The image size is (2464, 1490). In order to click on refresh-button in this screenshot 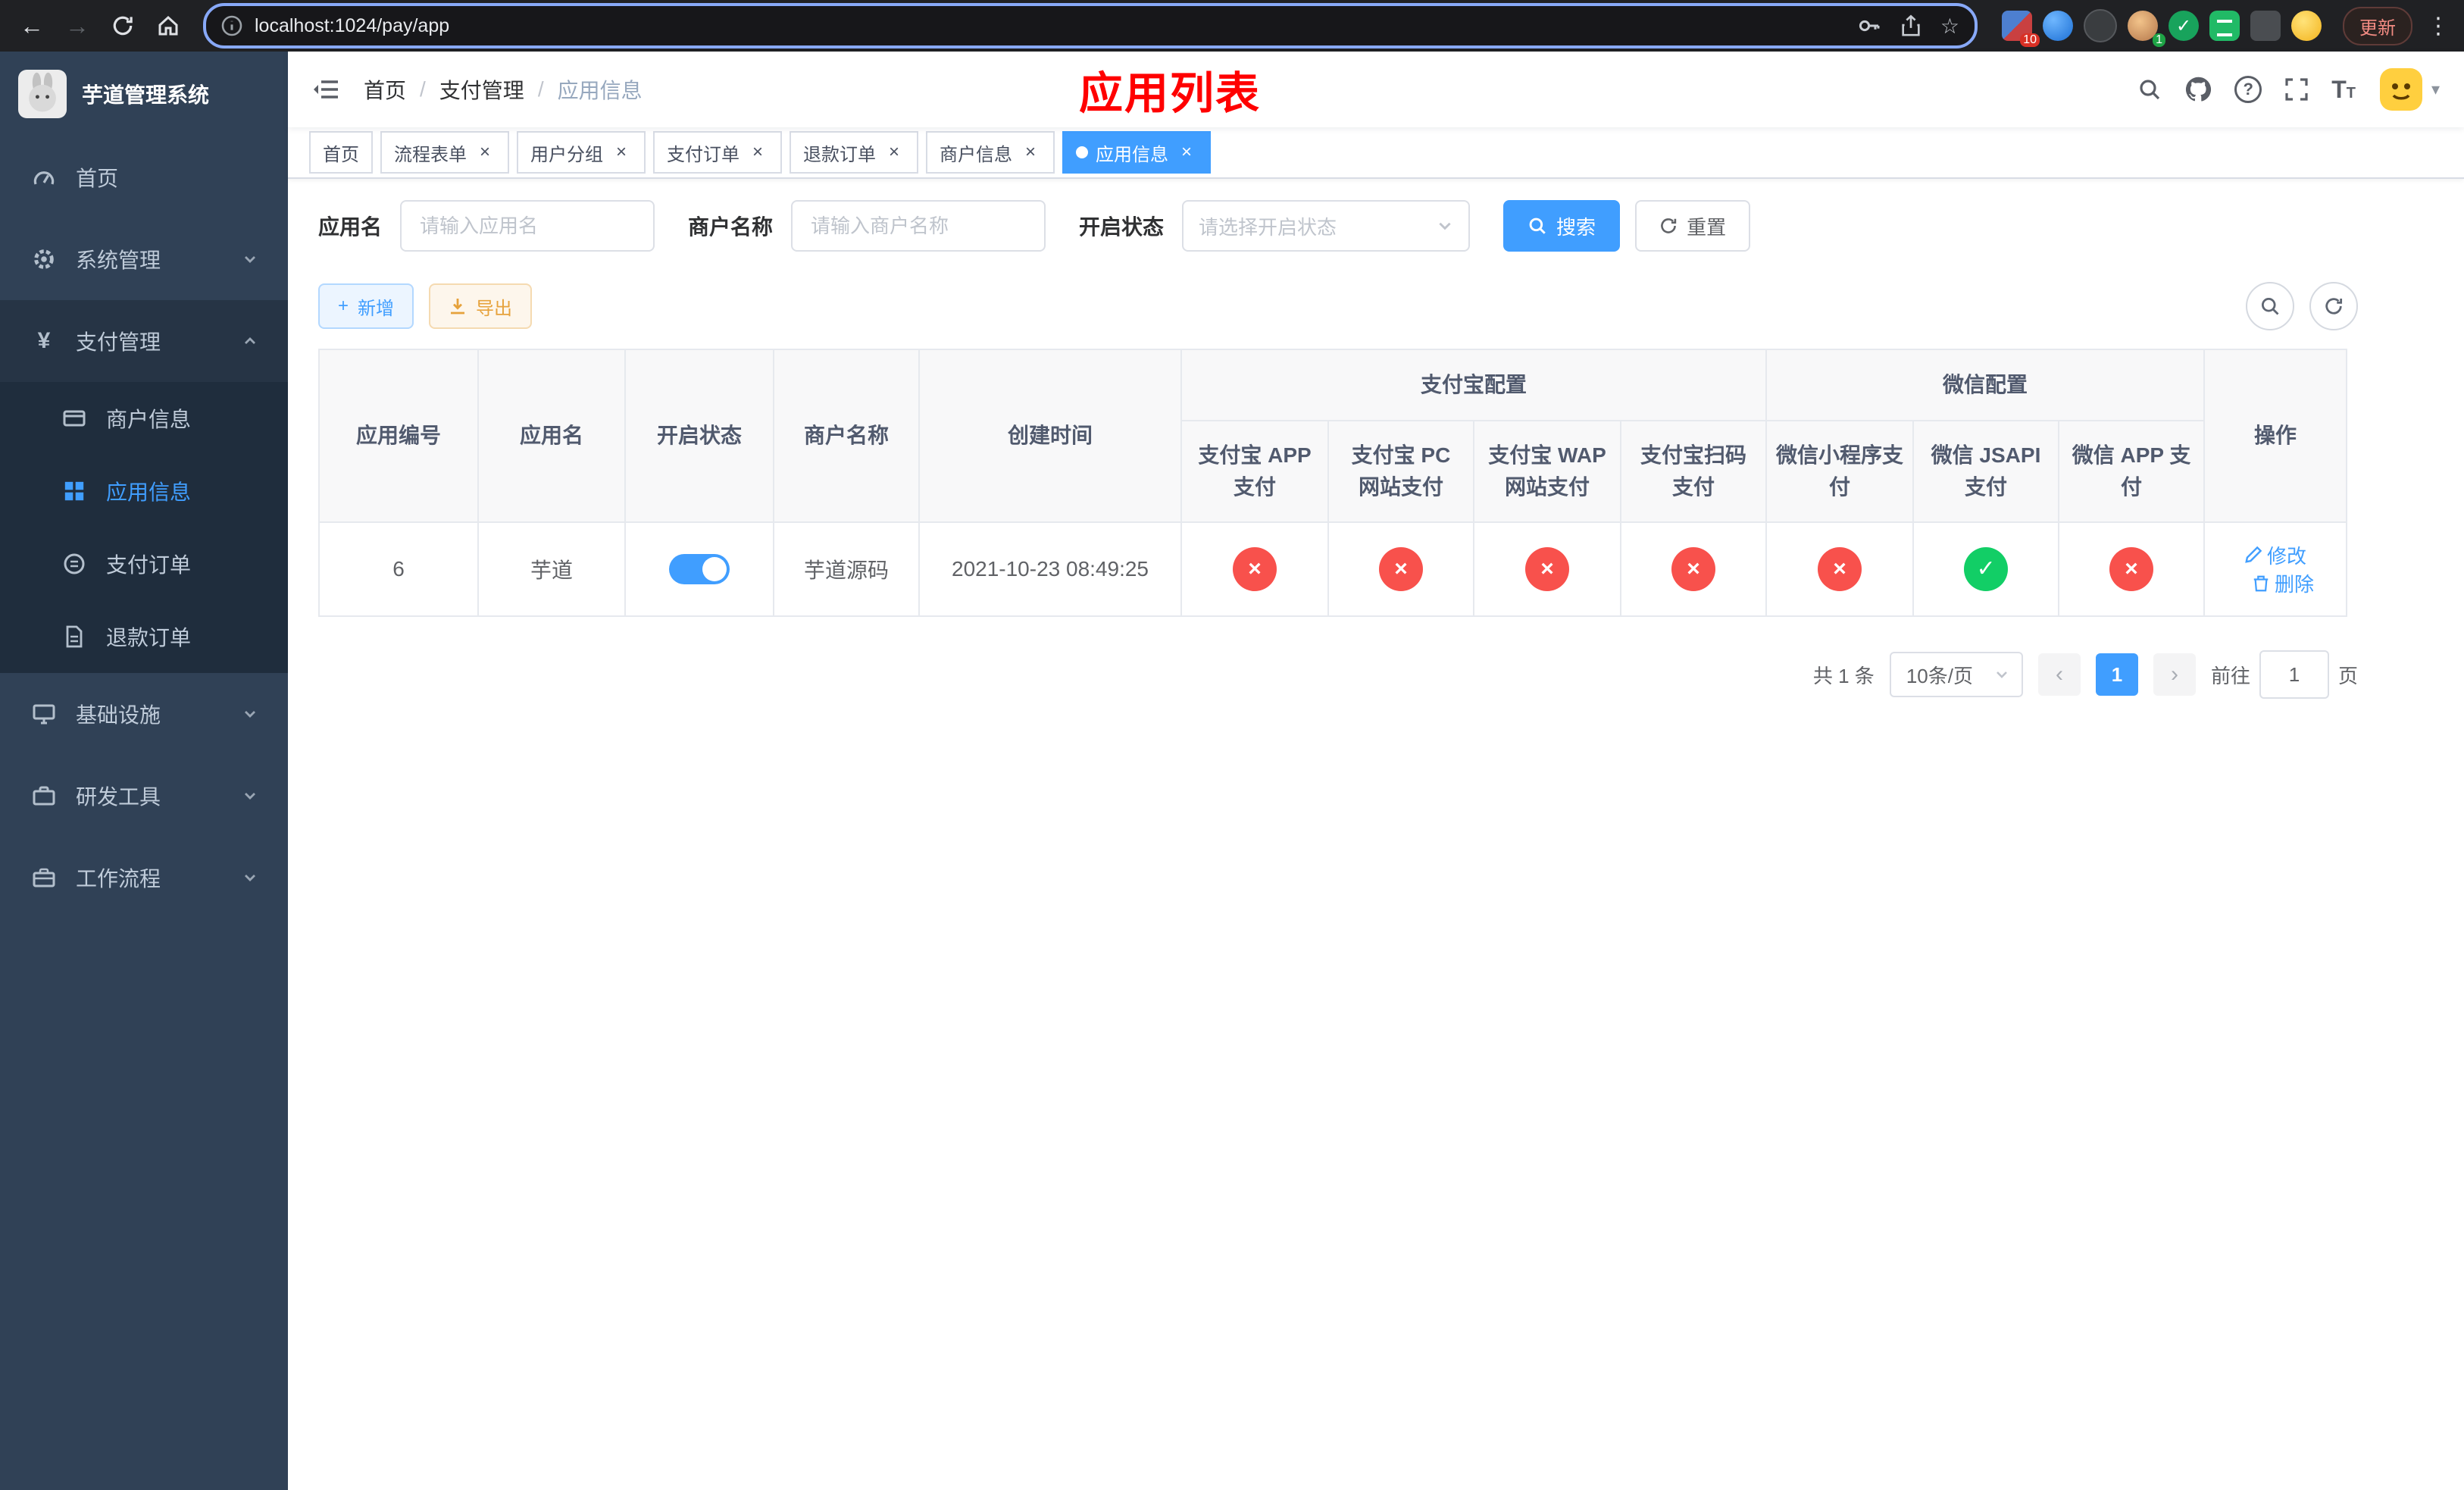, I will do `click(122, 26)`.